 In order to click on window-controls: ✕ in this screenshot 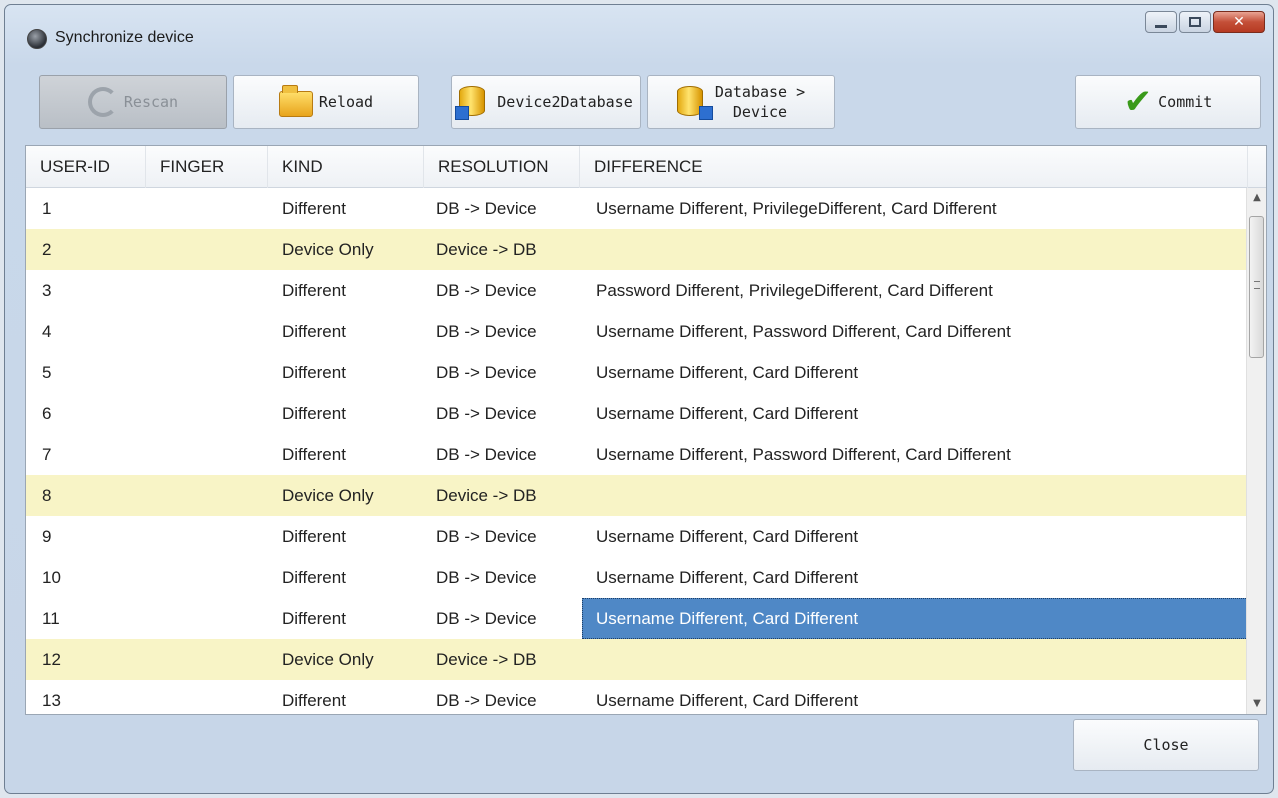, I will do `click(1205, 22)`.